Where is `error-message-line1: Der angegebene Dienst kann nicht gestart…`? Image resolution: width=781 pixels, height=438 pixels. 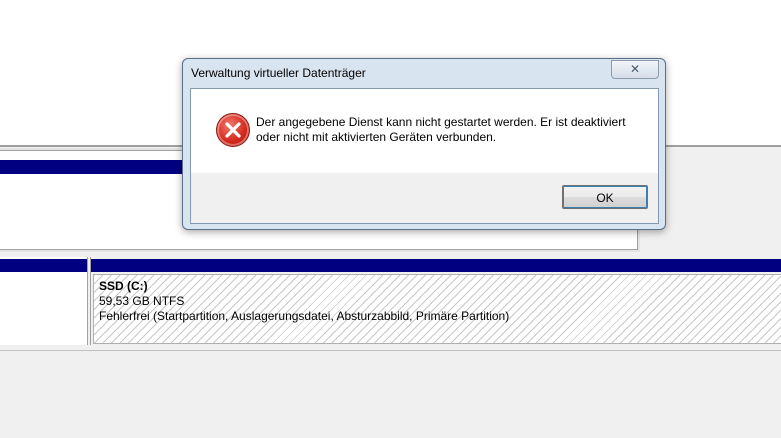
error-message-line1: Der angegebene Dienst kann nicht gestart… is located at coordinates (441, 122).